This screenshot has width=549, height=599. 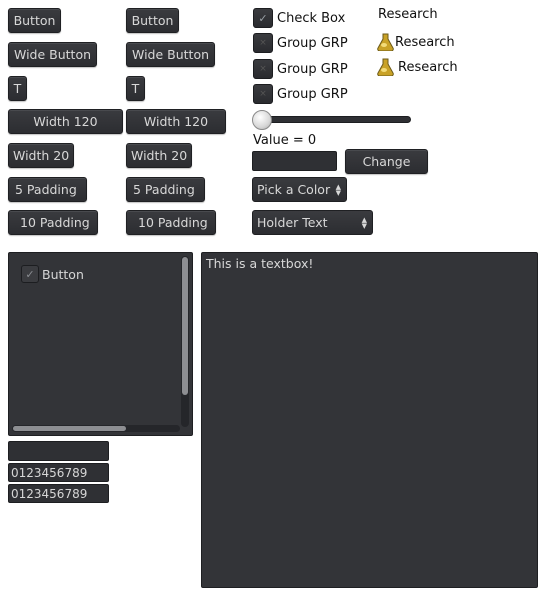 I want to click on checkbox-row: ✓ Check Box, so click(x=299, y=18).